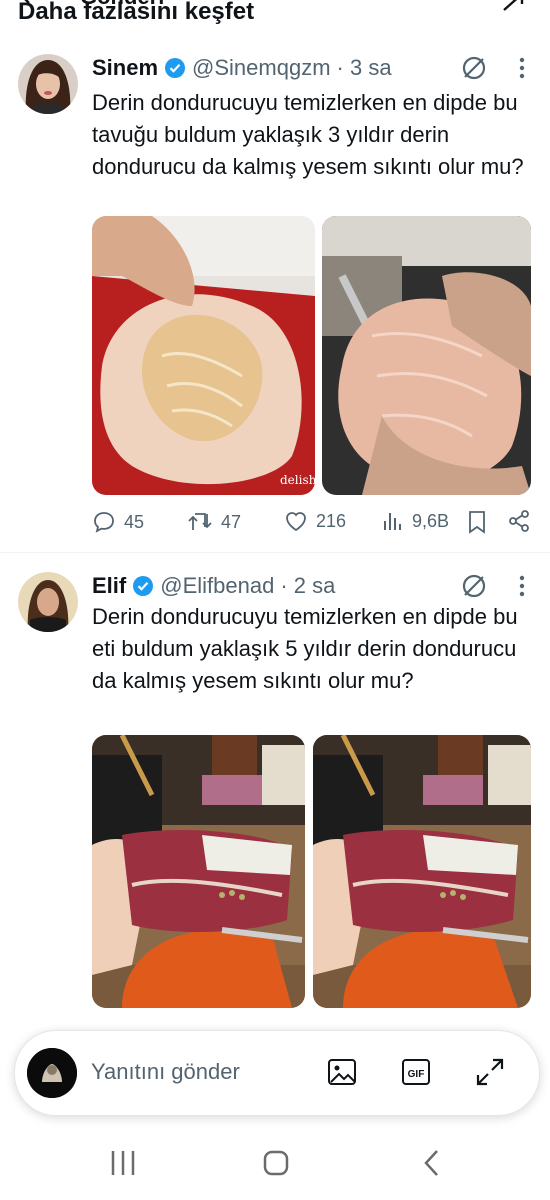 The width and height of the screenshot is (550, 1200). What do you see at coordinates (296, 522) in the screenshot?
I see `like-icon` at bounding box center [296, 522].